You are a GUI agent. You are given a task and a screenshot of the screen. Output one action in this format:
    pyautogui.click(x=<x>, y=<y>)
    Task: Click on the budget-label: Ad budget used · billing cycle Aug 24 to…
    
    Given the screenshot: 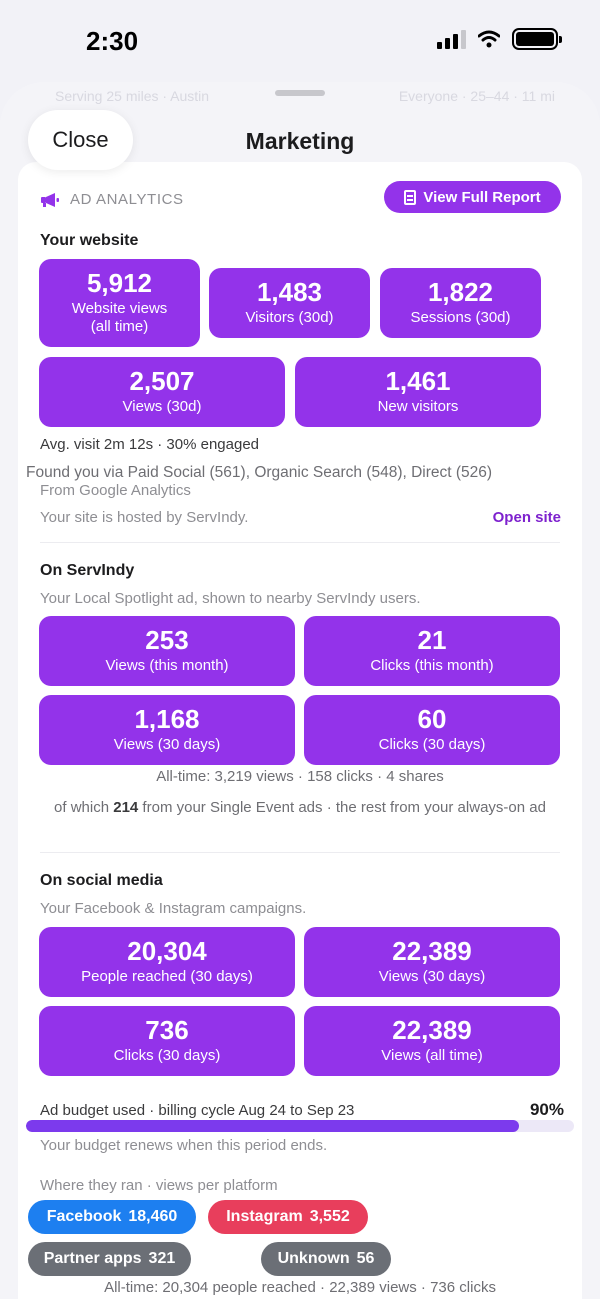 What is the action you would take?
    pyautogui.click(x=197, y=1110)
    